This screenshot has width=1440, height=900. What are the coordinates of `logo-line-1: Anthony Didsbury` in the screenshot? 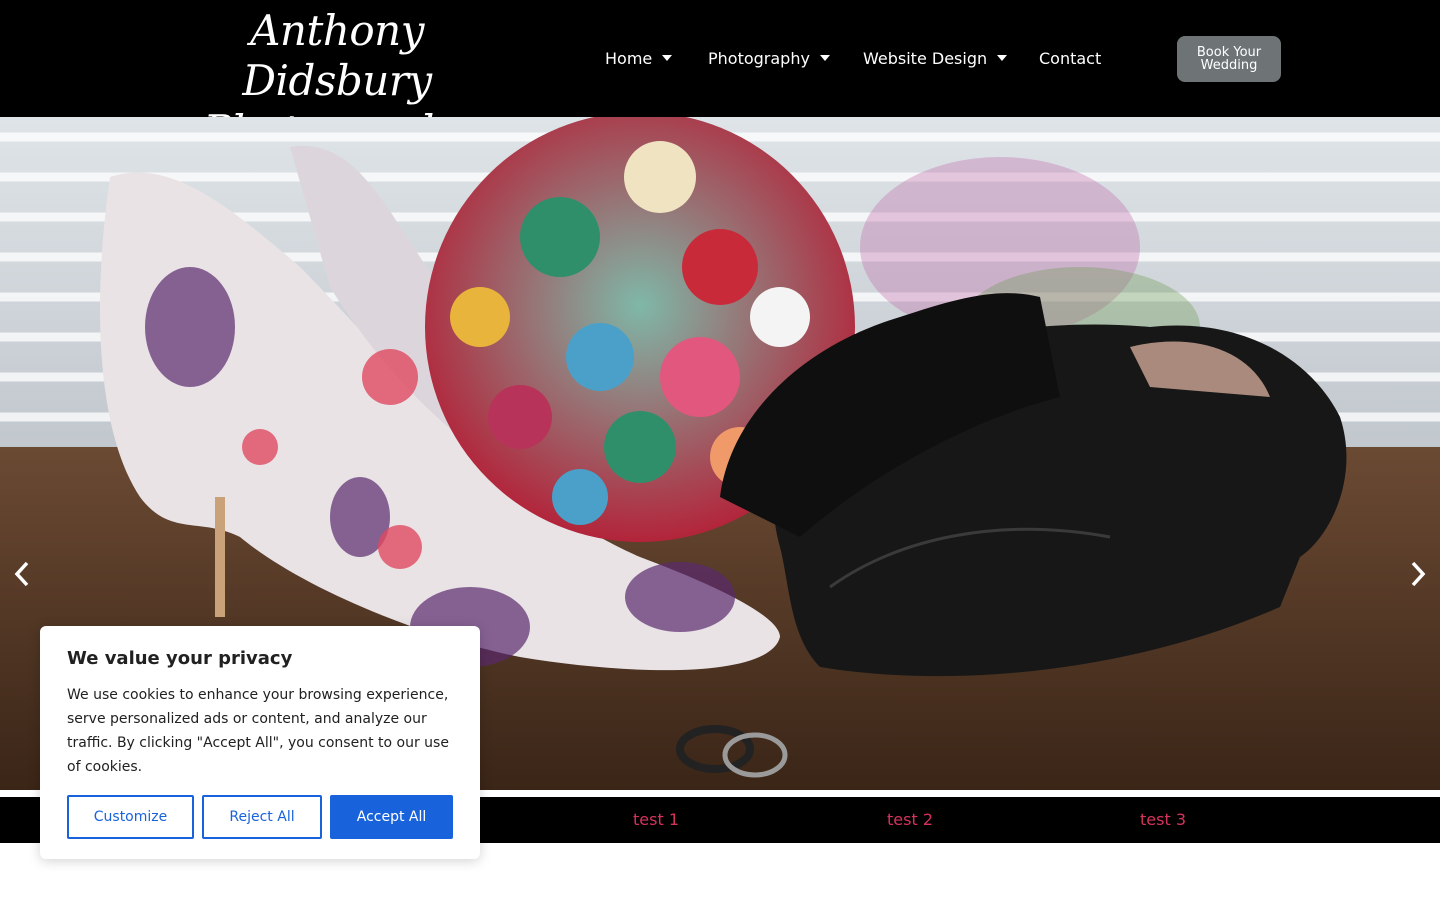 It's located at (337, 55).